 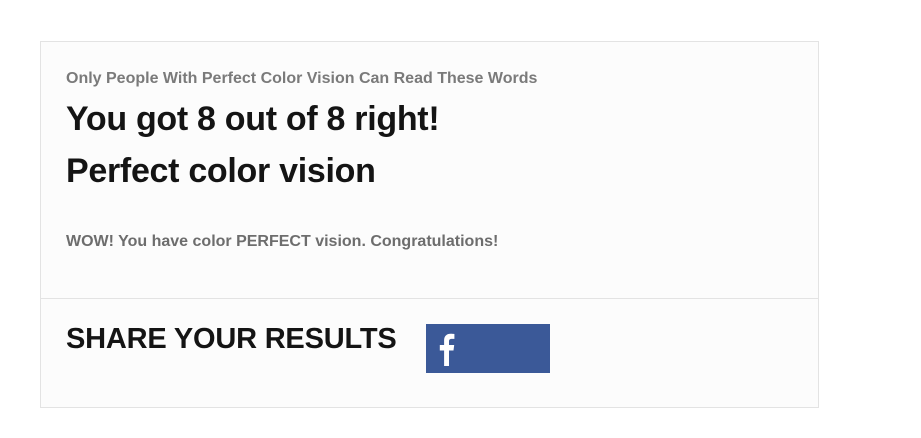 I want to click on share-results-label: SHARE YOUR RESULTS, so click(x=231, y=339).